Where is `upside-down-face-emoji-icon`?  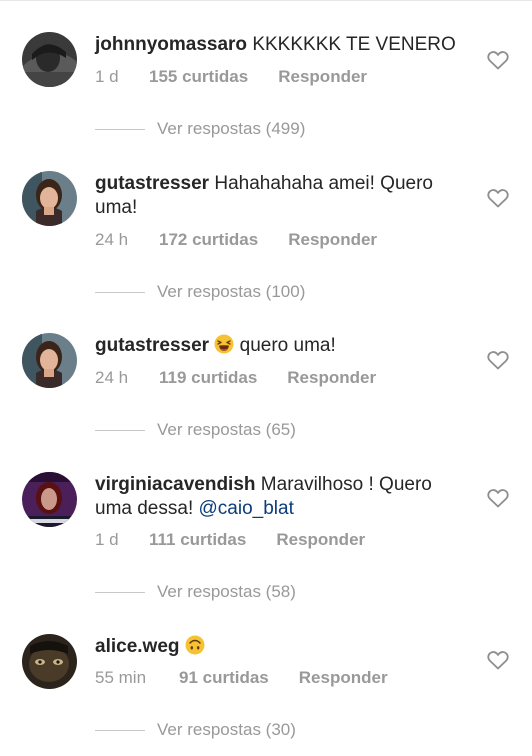
upside-down-face-emoji-icon is located at coordinates (195, 645).